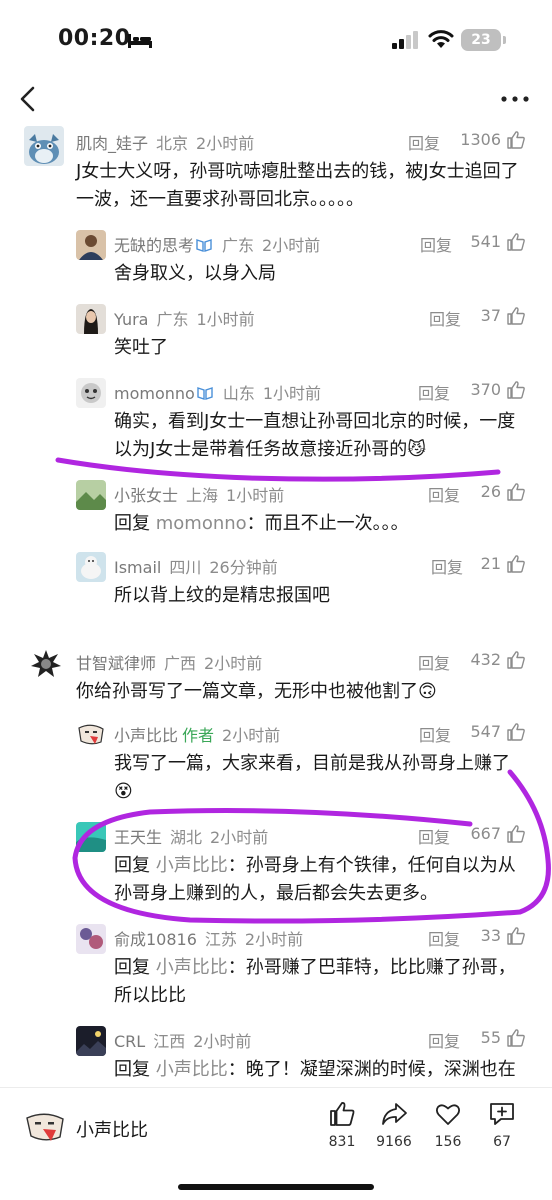  Describe the element at coordinates (480, 139) in the screenshot. I see `like-count: 1306` at that location.